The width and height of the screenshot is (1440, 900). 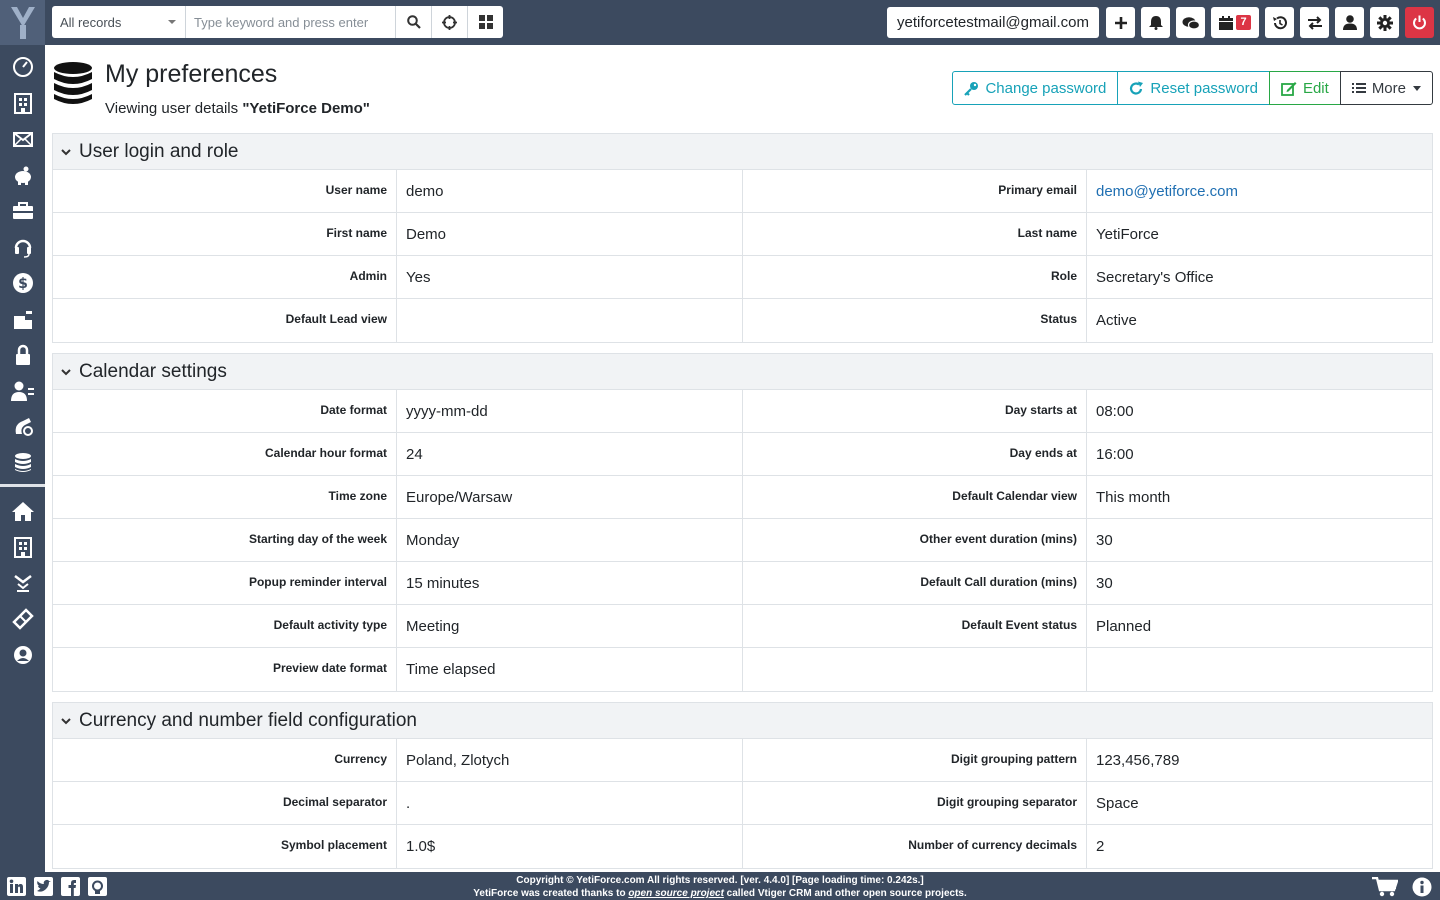 I want to click on field-label: Day starts at, so click(x=915, y=411).